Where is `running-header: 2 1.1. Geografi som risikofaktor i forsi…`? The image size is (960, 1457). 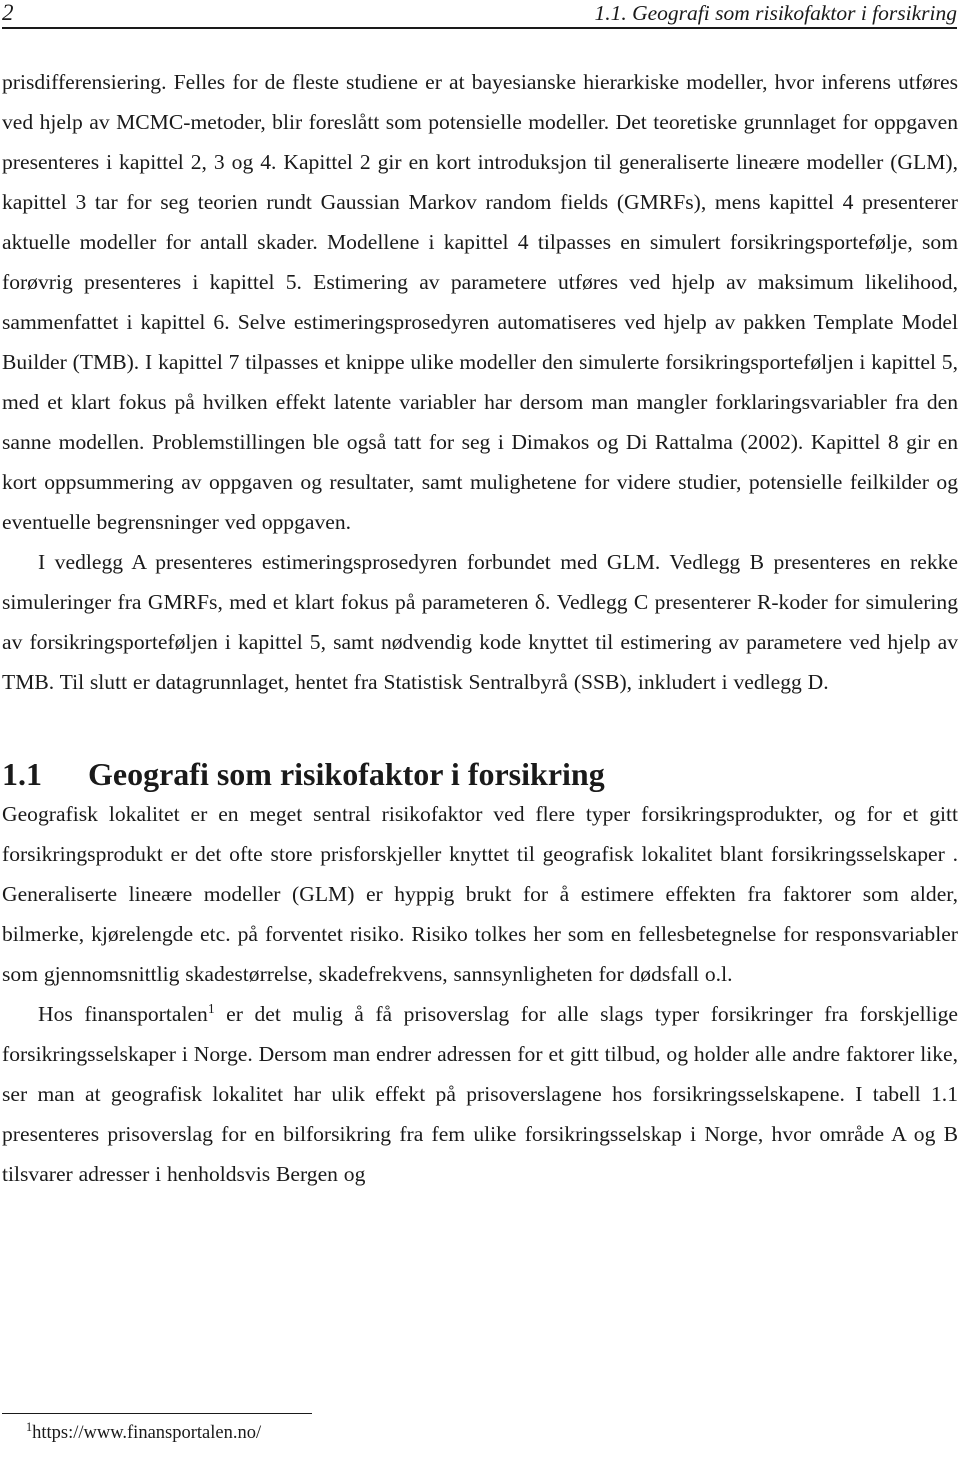
running-header: 2 1.1. Geografi som risikofaktor i forsi… is located at coordinates (480, 18).